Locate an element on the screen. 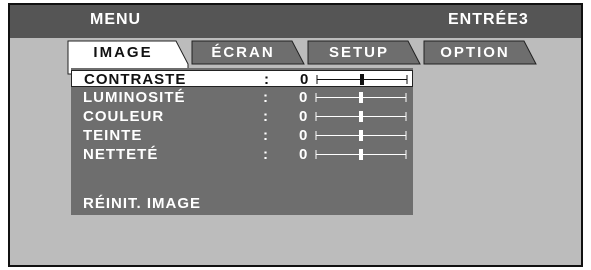  setting-row-contraste: CONTRASTE : 0 is located at coordinates (242, 79).